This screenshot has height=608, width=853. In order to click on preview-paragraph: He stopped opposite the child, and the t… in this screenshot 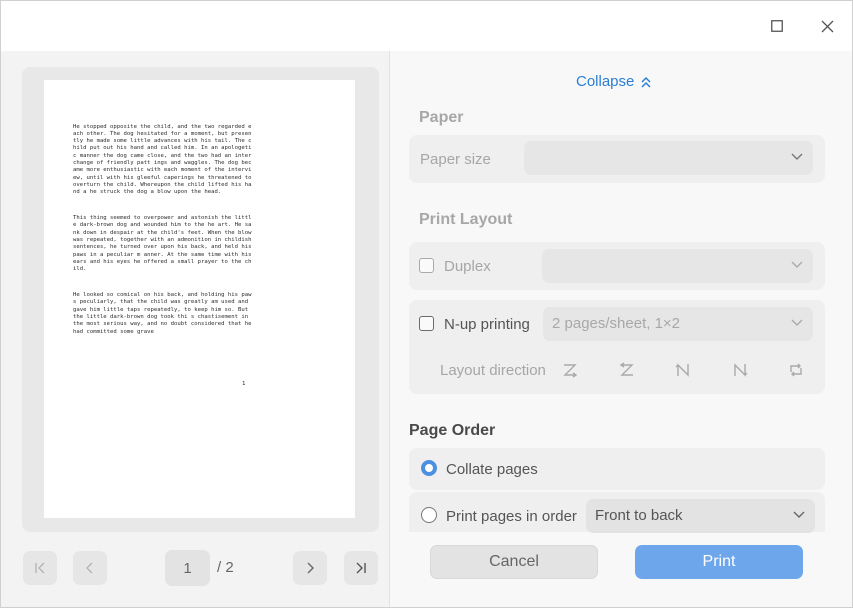, I will do `click(164, 159)`.